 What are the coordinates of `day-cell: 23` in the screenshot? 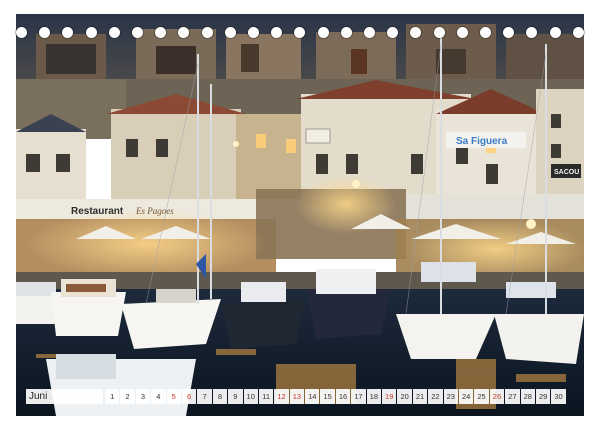 It's located at (450, 396).